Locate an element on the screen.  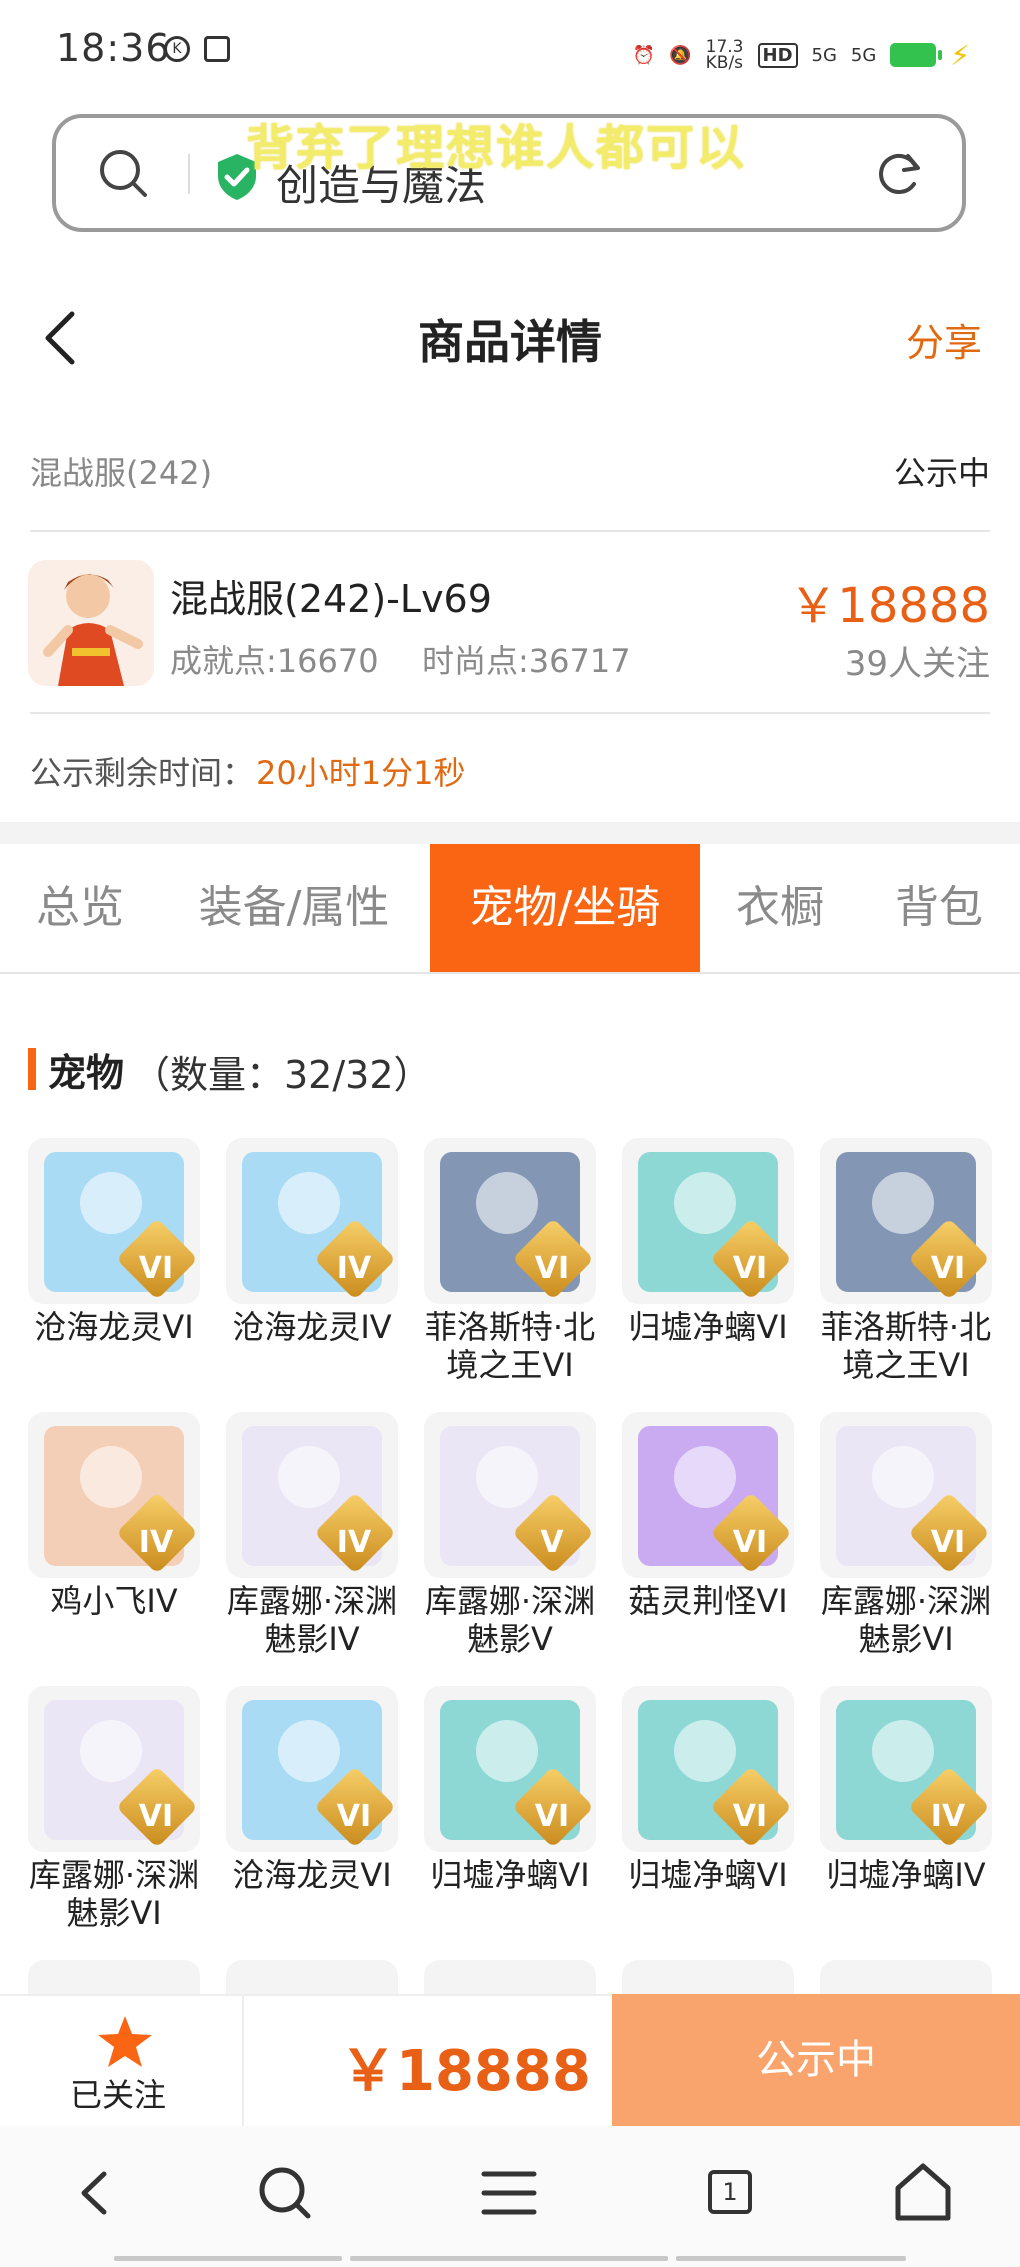
search-divider is located at coordinates (189, 174).